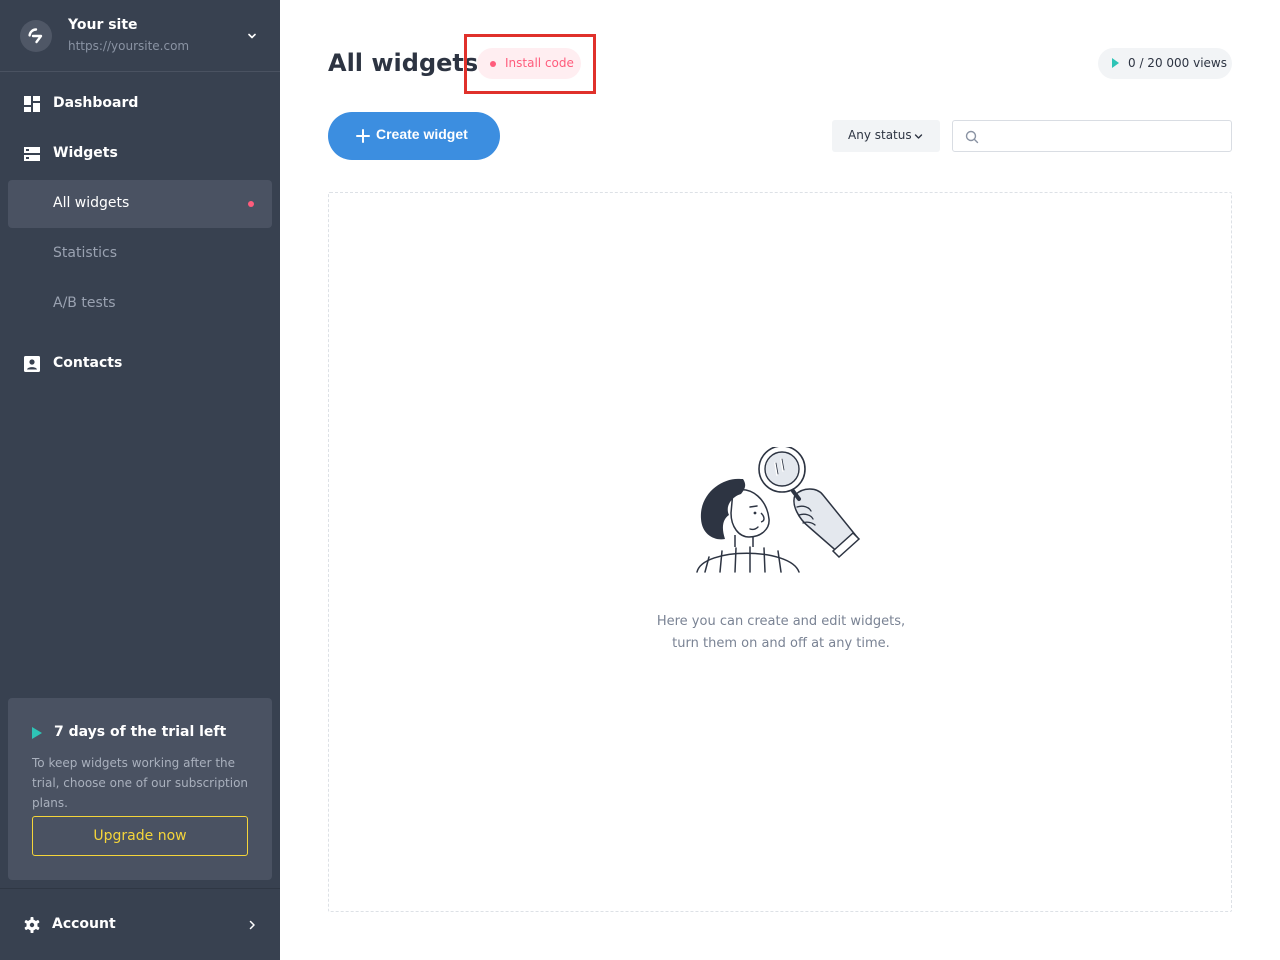  Describe the element at coordinates (96, 103) in the screenshot. I see `sidebar-item-label: Dashboard` at that location.